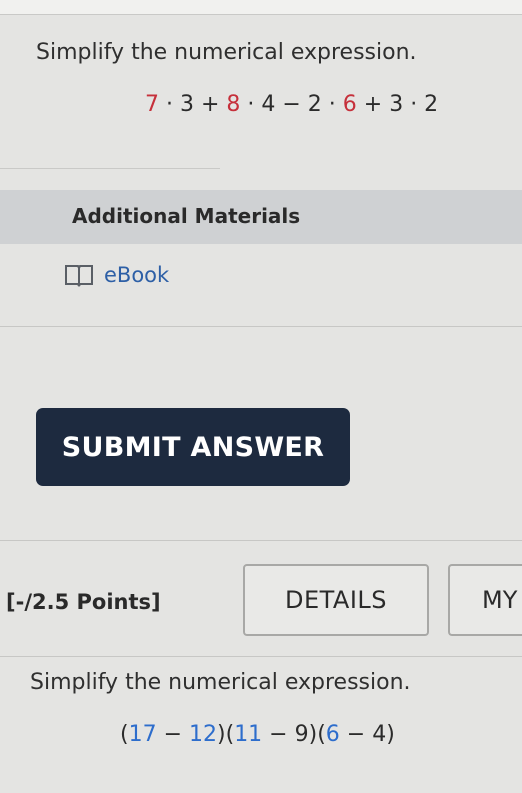  Describe the element at coordinates (173, 734) in the screenshot. I see `q2-part: −` at that location.